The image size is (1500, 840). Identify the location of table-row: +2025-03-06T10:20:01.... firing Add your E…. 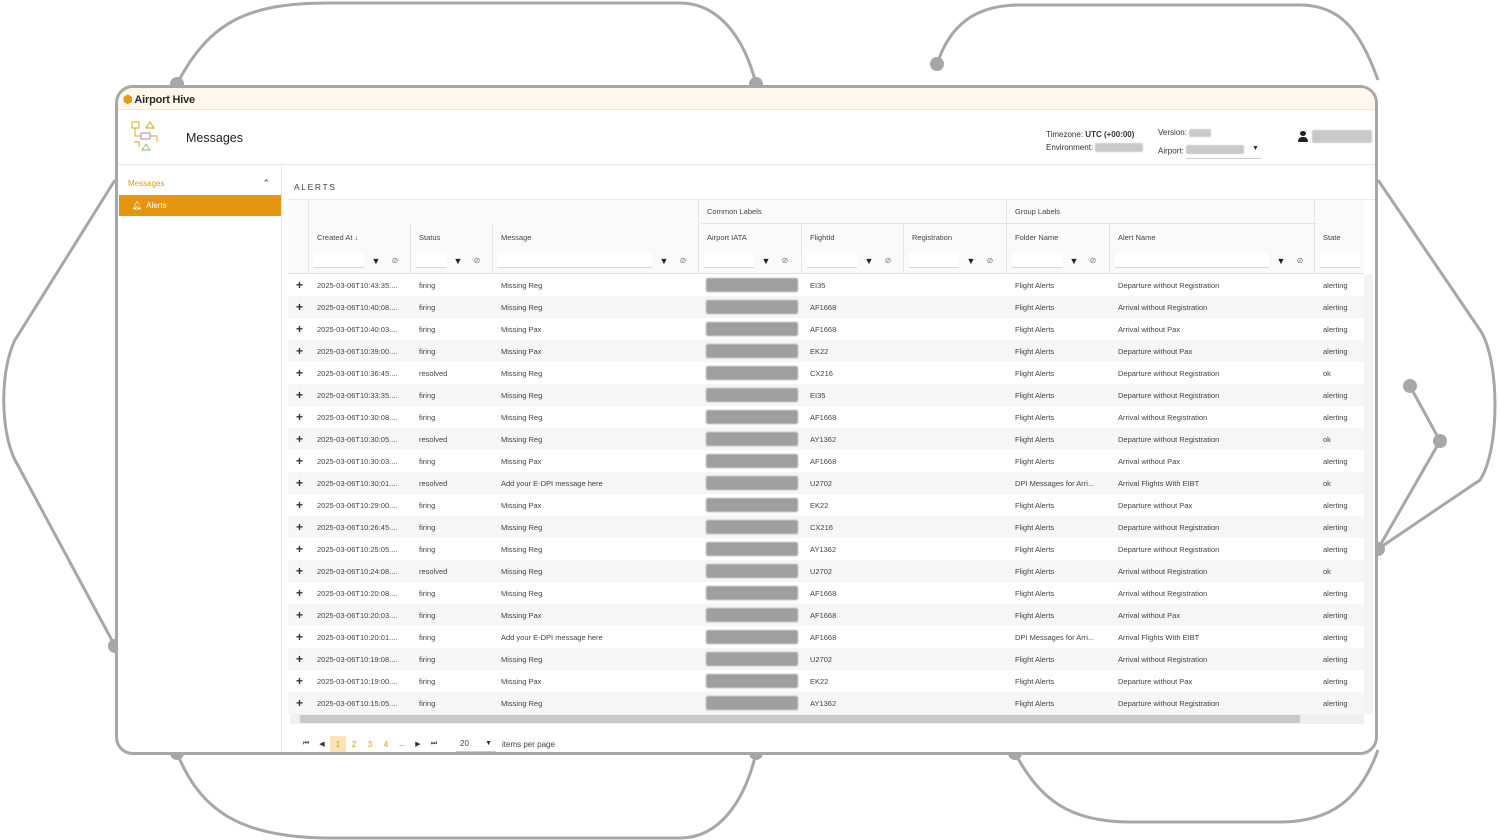
(826, 637).